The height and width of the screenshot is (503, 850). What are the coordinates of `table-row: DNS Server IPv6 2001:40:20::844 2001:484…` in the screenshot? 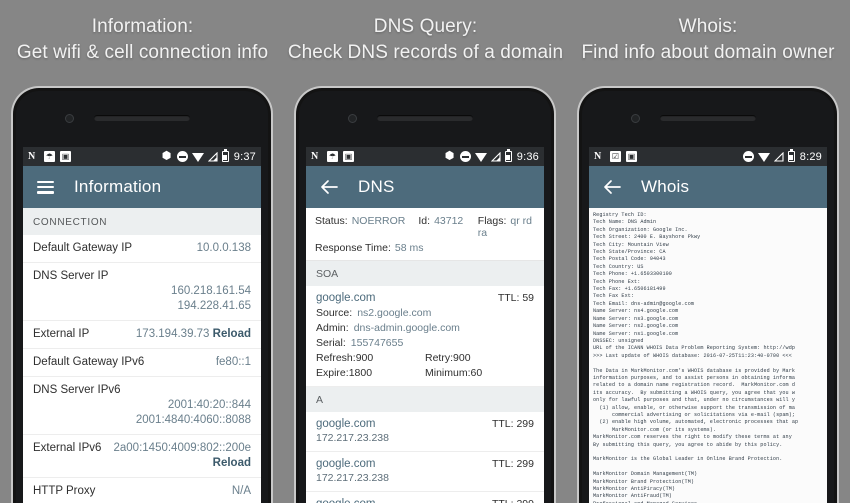 It's located at (142, 406).